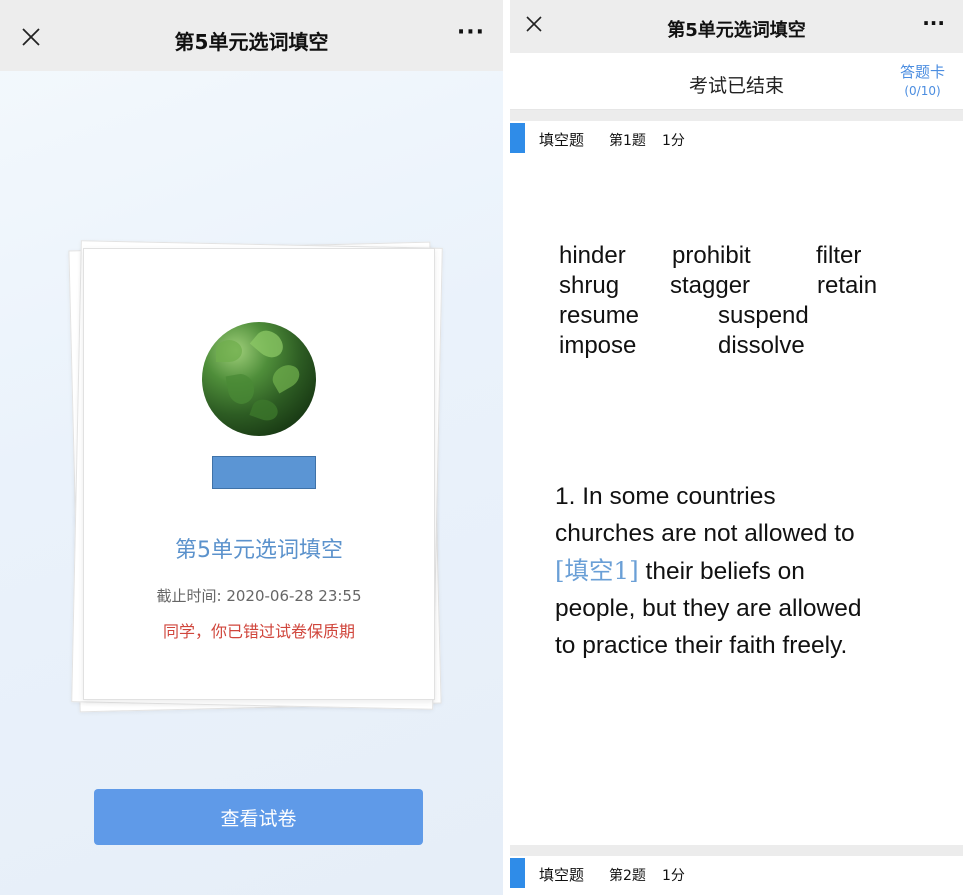 The image size is (963, 895). What do you see at coordinates (736, 138) in the screenshot?
I see `question-header-1: 填空题 第1题 1分` at bounding box center [736, 138].